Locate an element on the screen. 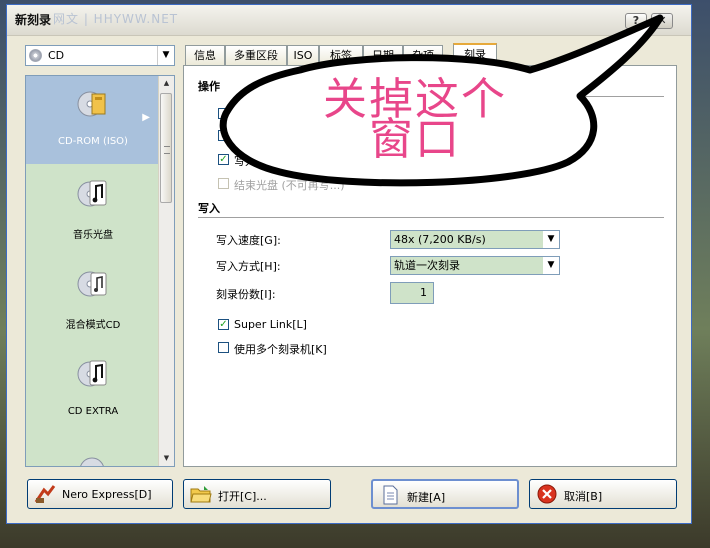  multi-recorder-checkbox is located at coordinates (223, 347).